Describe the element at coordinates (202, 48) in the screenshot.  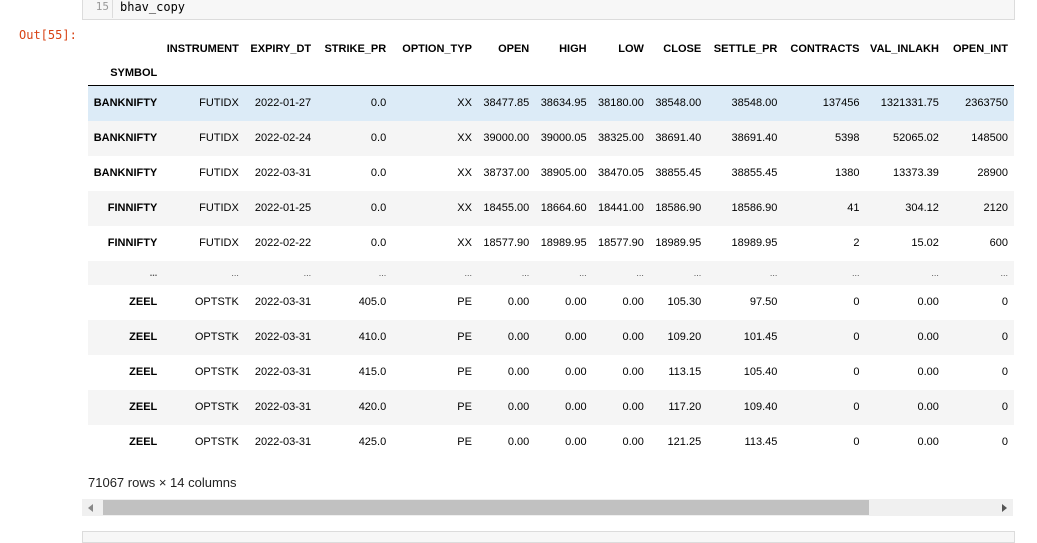
I see `column-header: INSTRUMENT` at that location.